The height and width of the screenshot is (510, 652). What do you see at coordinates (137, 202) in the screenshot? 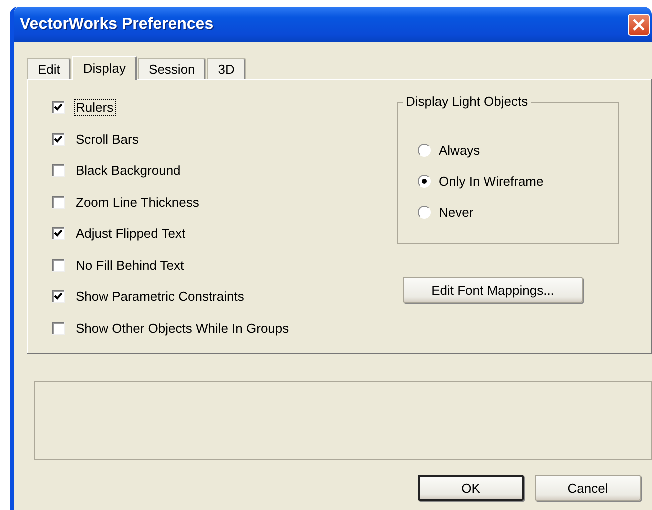
I see `checkbox-label: Zoom Line Thickness` at bounding box center [137, 202].